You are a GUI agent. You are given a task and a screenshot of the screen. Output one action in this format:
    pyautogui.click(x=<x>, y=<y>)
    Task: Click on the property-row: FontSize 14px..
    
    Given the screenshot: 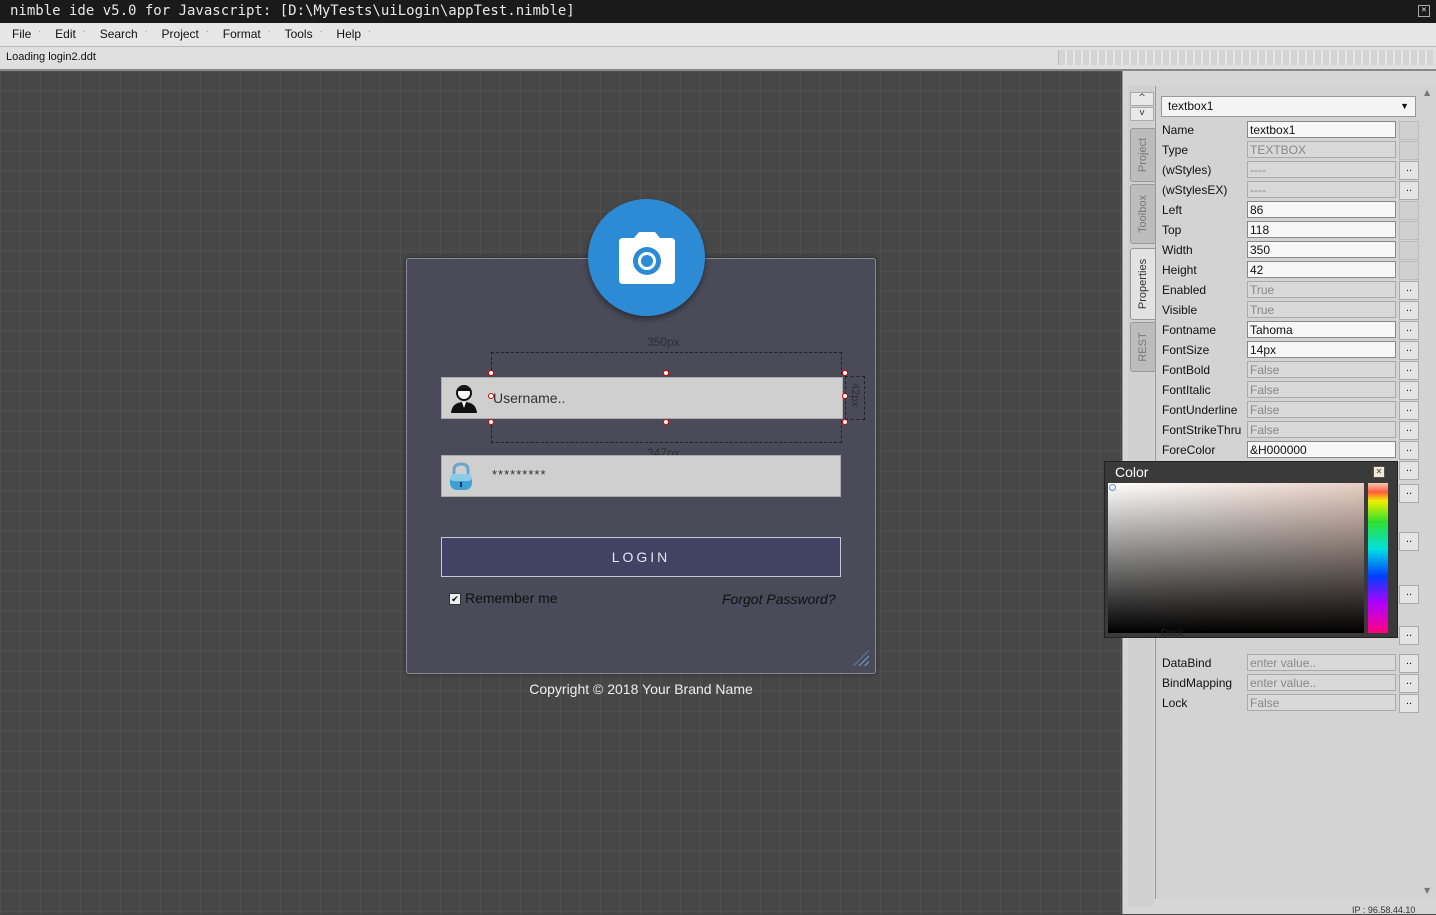 What is the action you would take?
    pyautogui.click(x=1296, y=350)
    